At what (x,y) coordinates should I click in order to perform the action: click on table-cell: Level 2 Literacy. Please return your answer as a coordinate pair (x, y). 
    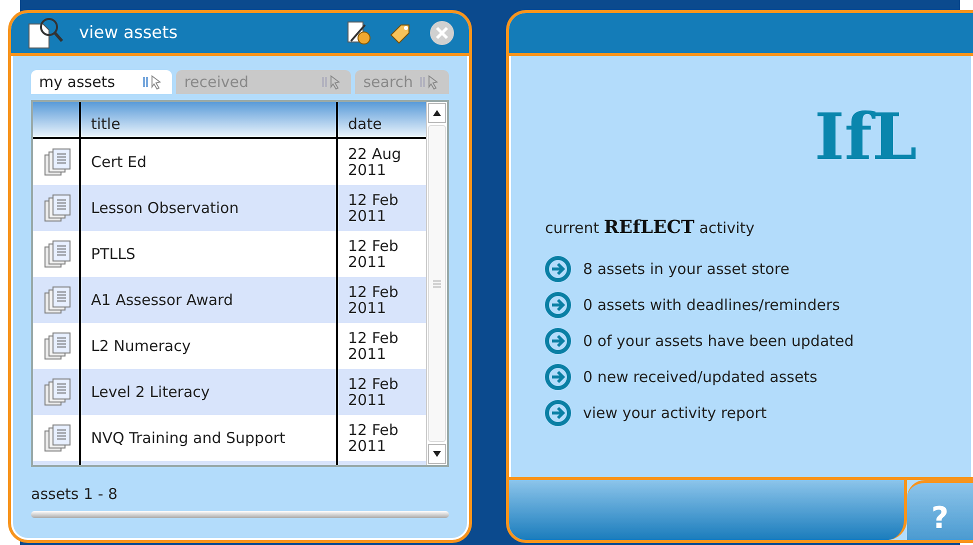
    Looking at the image, I should click on (150, 392).